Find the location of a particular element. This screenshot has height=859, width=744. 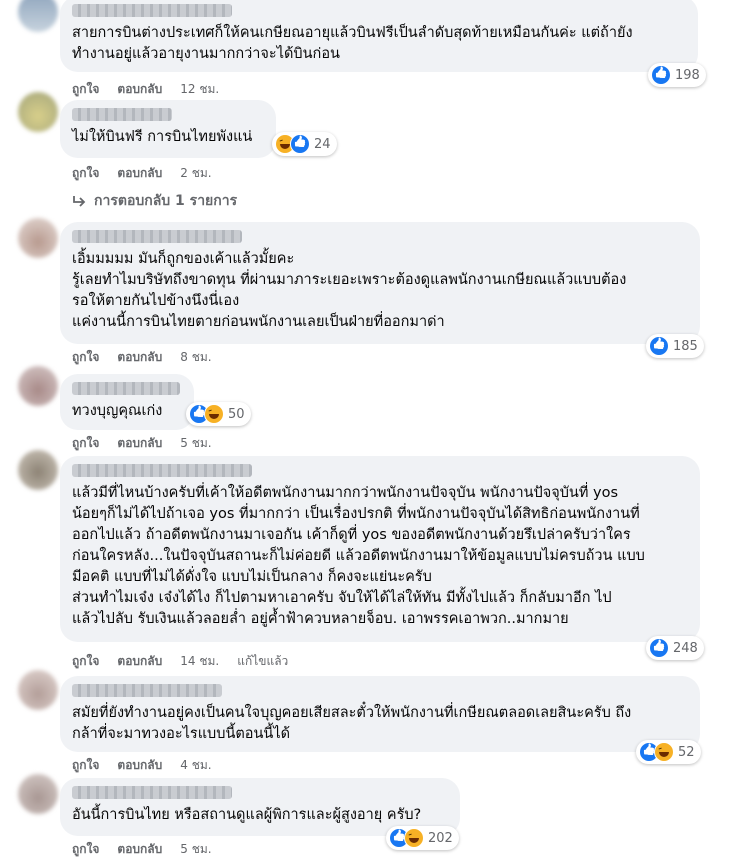

comment-bubble: ไม่ให้บินฟรี การบินไทยพังแน่ is located at coordinates (168, 129).